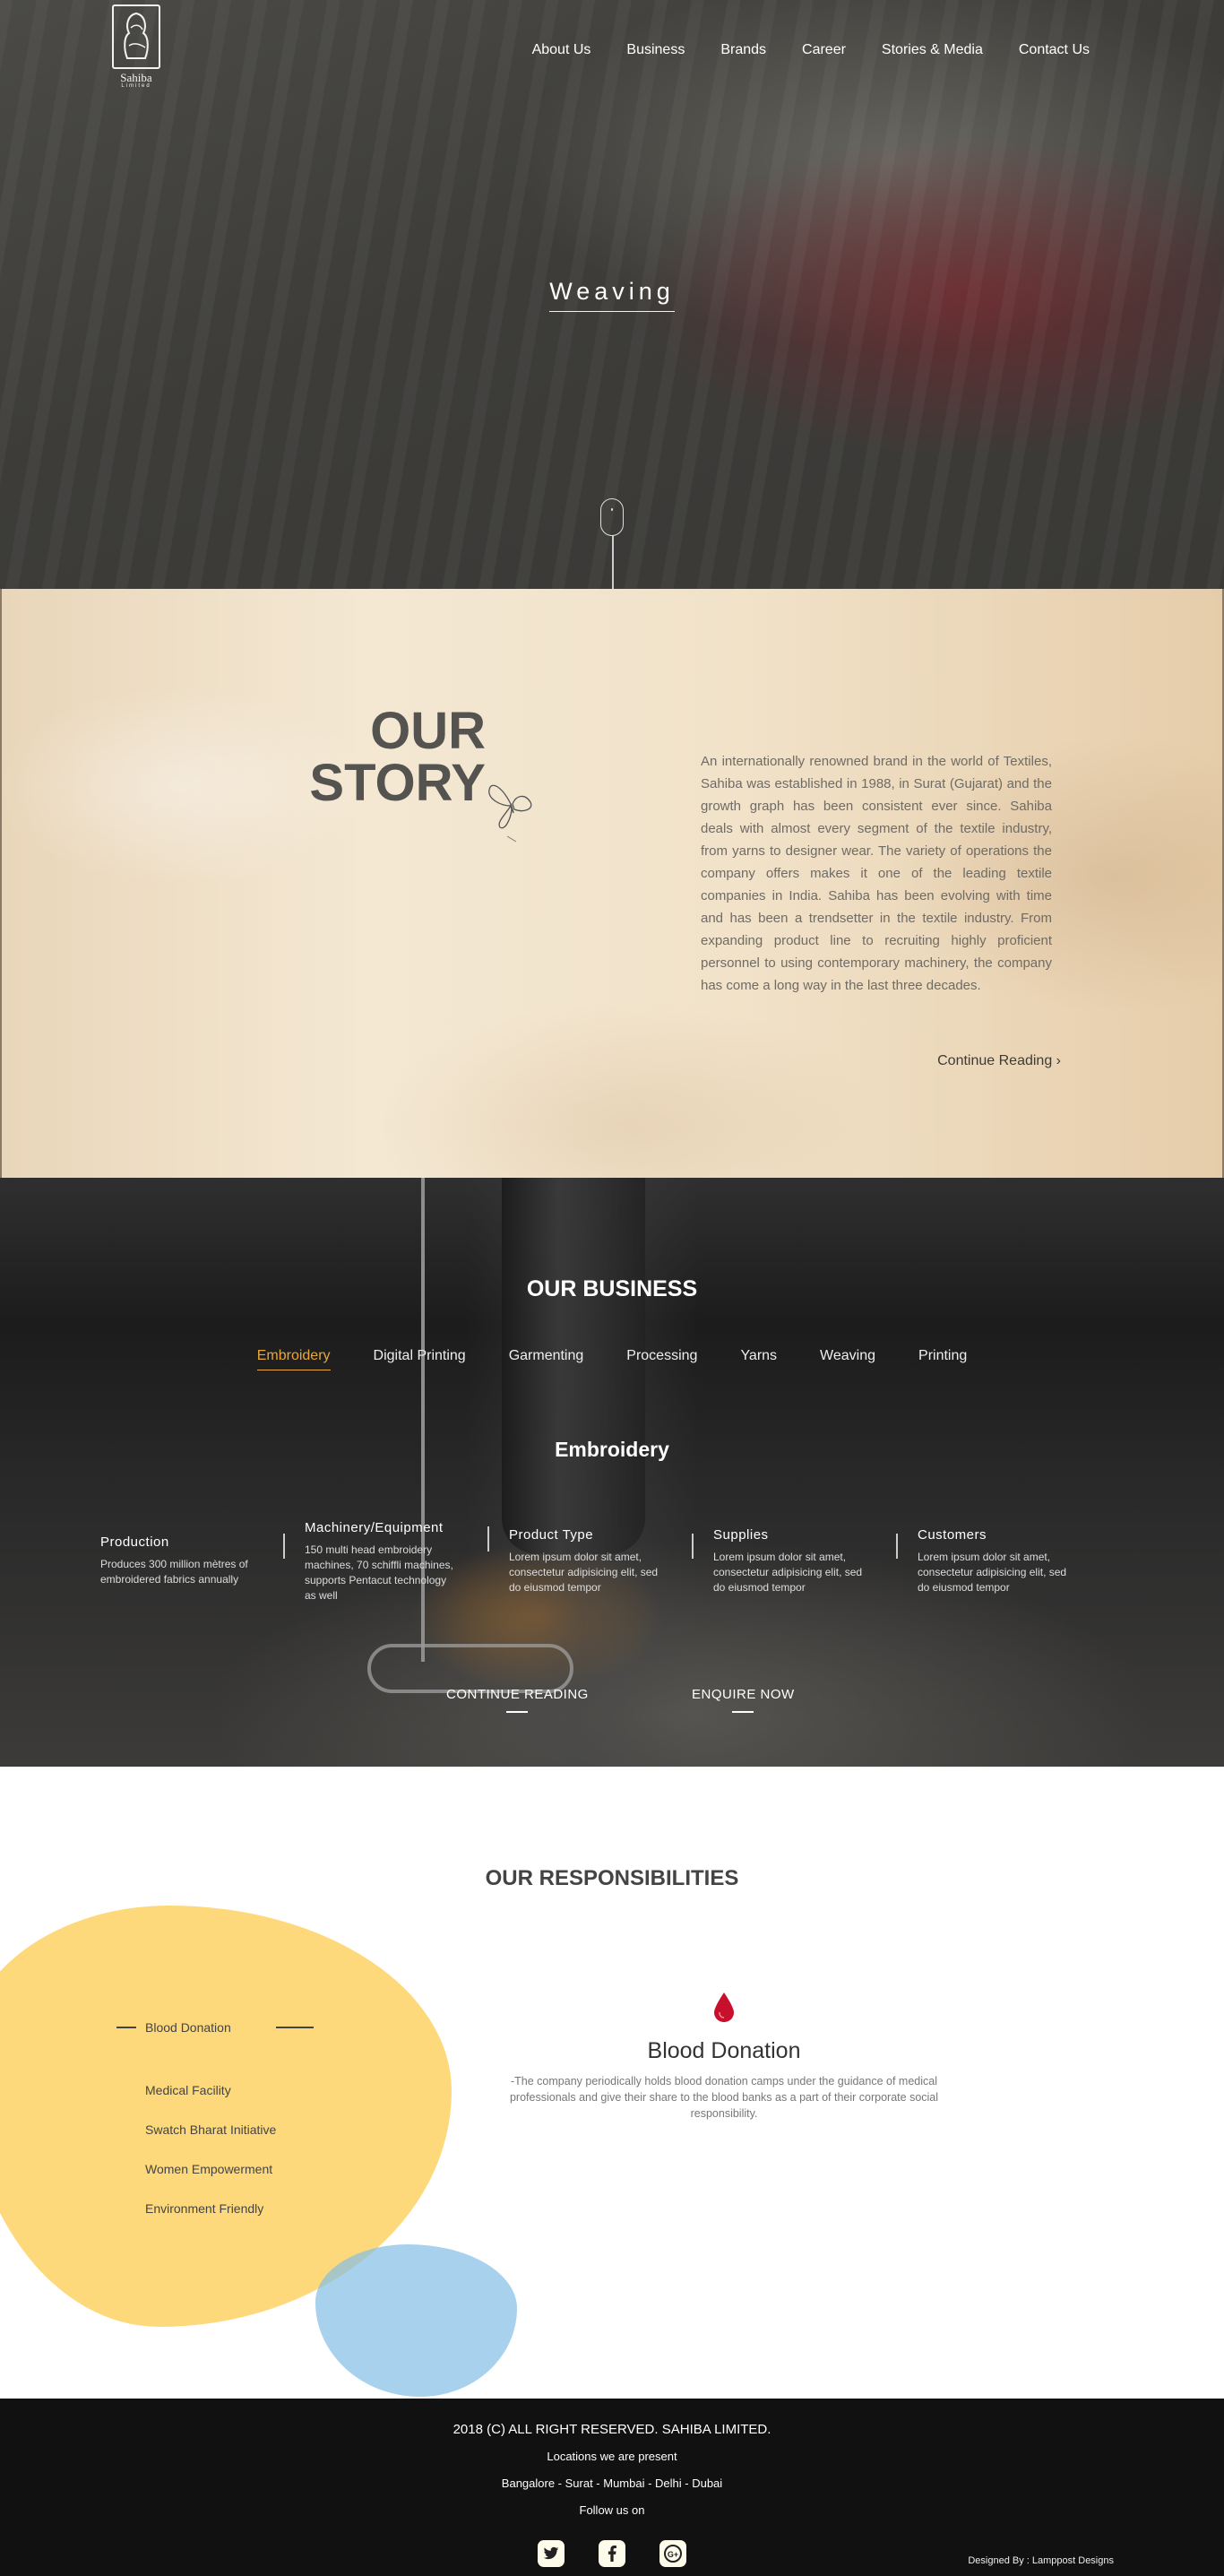 The height and width of the screenshot is (2576, 1224). I want to click on nav-about-us: About Us, so click(561, 50).